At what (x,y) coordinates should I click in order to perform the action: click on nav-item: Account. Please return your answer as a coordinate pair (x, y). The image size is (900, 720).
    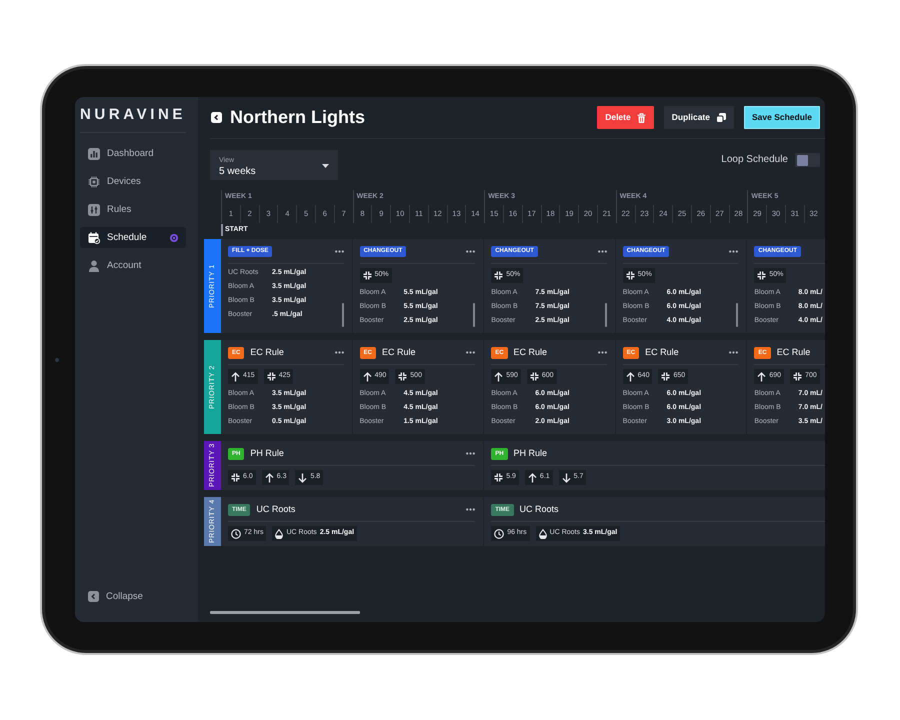
    Looking at the image, I should click on (133, 265).